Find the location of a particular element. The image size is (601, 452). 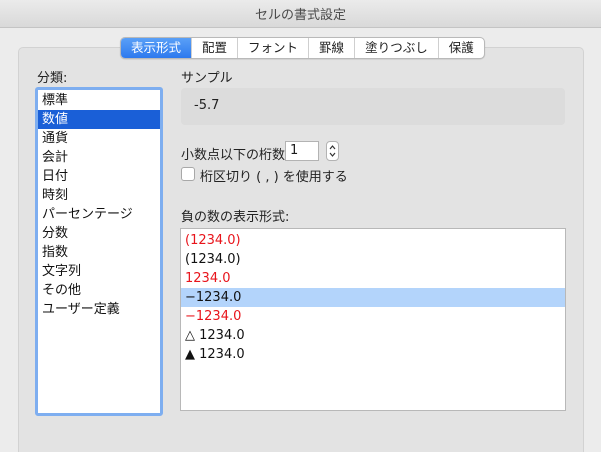

sample-preview: -5.7 is located at coordinates (373, 106).